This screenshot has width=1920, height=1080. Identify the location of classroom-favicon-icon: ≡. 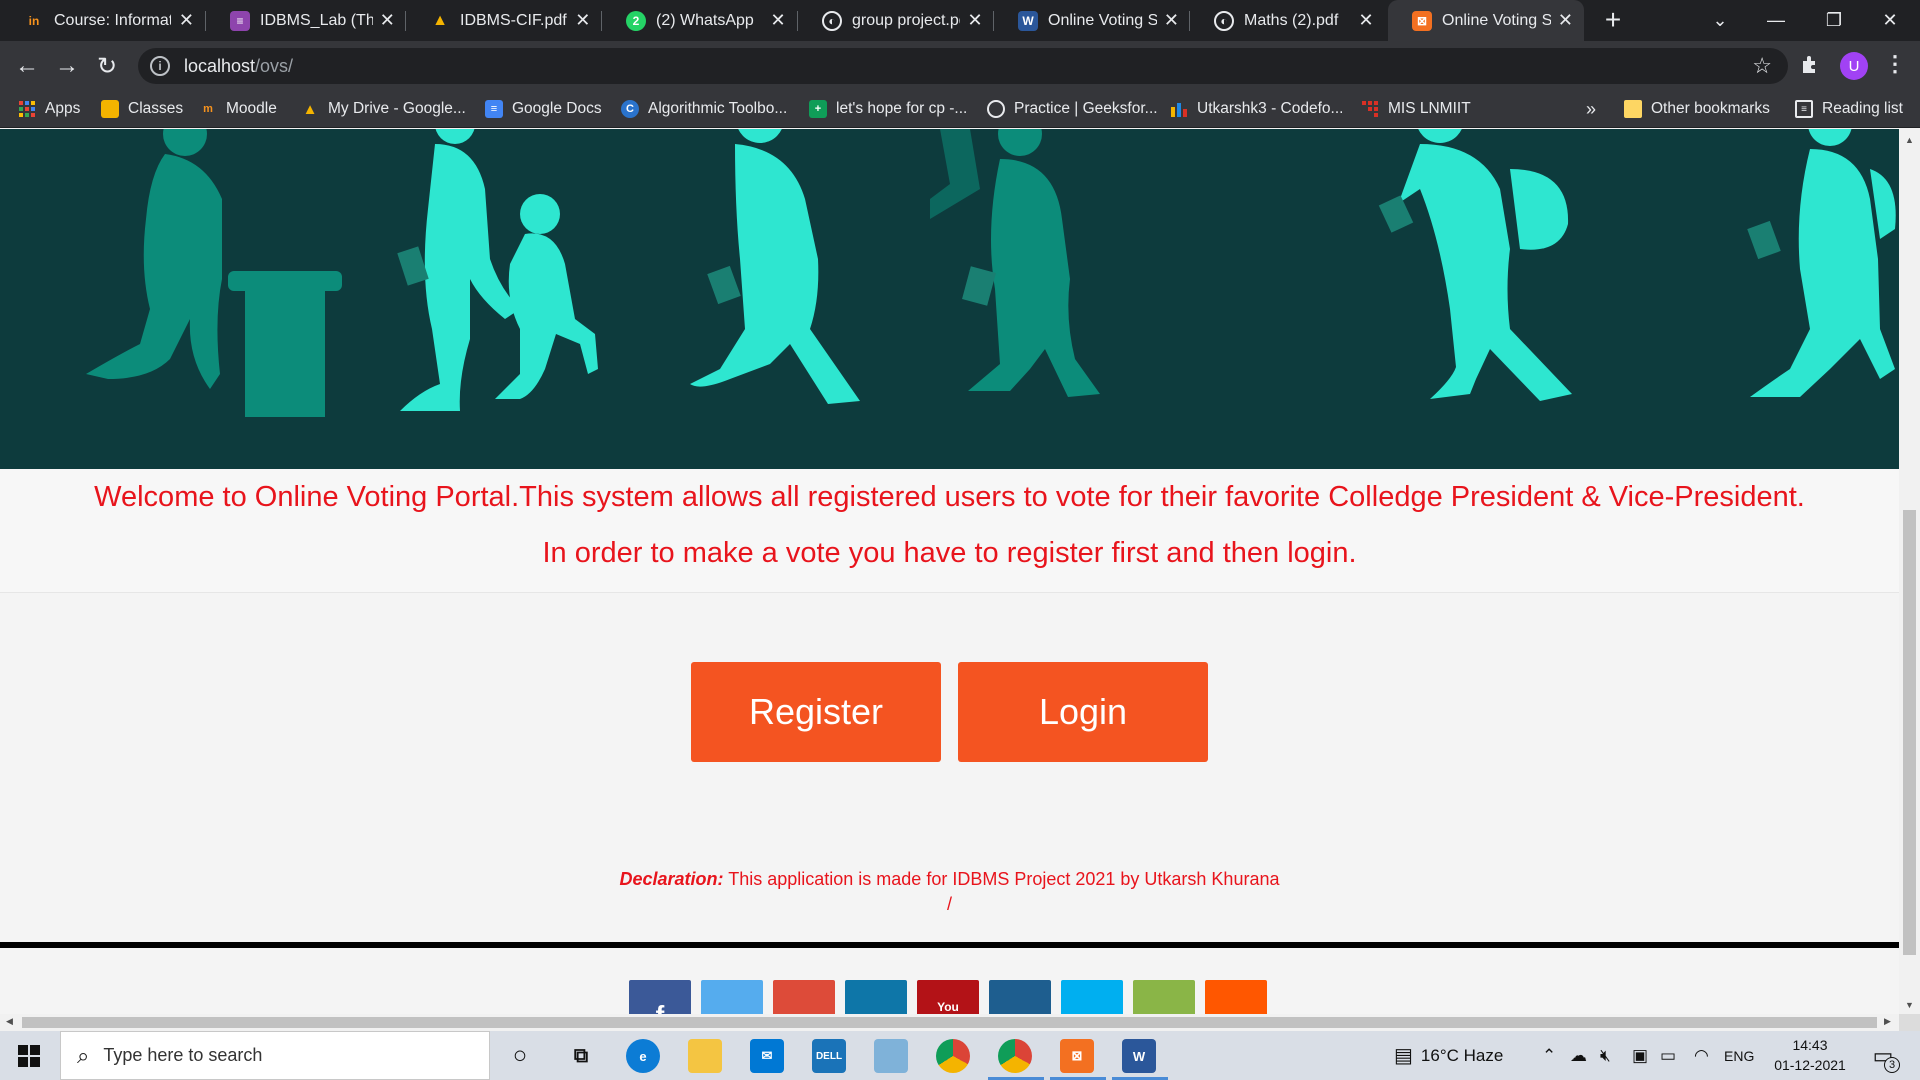
(240, 20).